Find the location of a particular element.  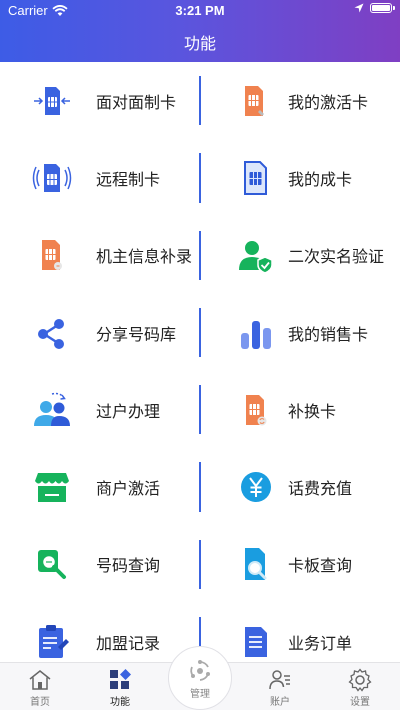

account-icon is located at coordinates (279, 680).